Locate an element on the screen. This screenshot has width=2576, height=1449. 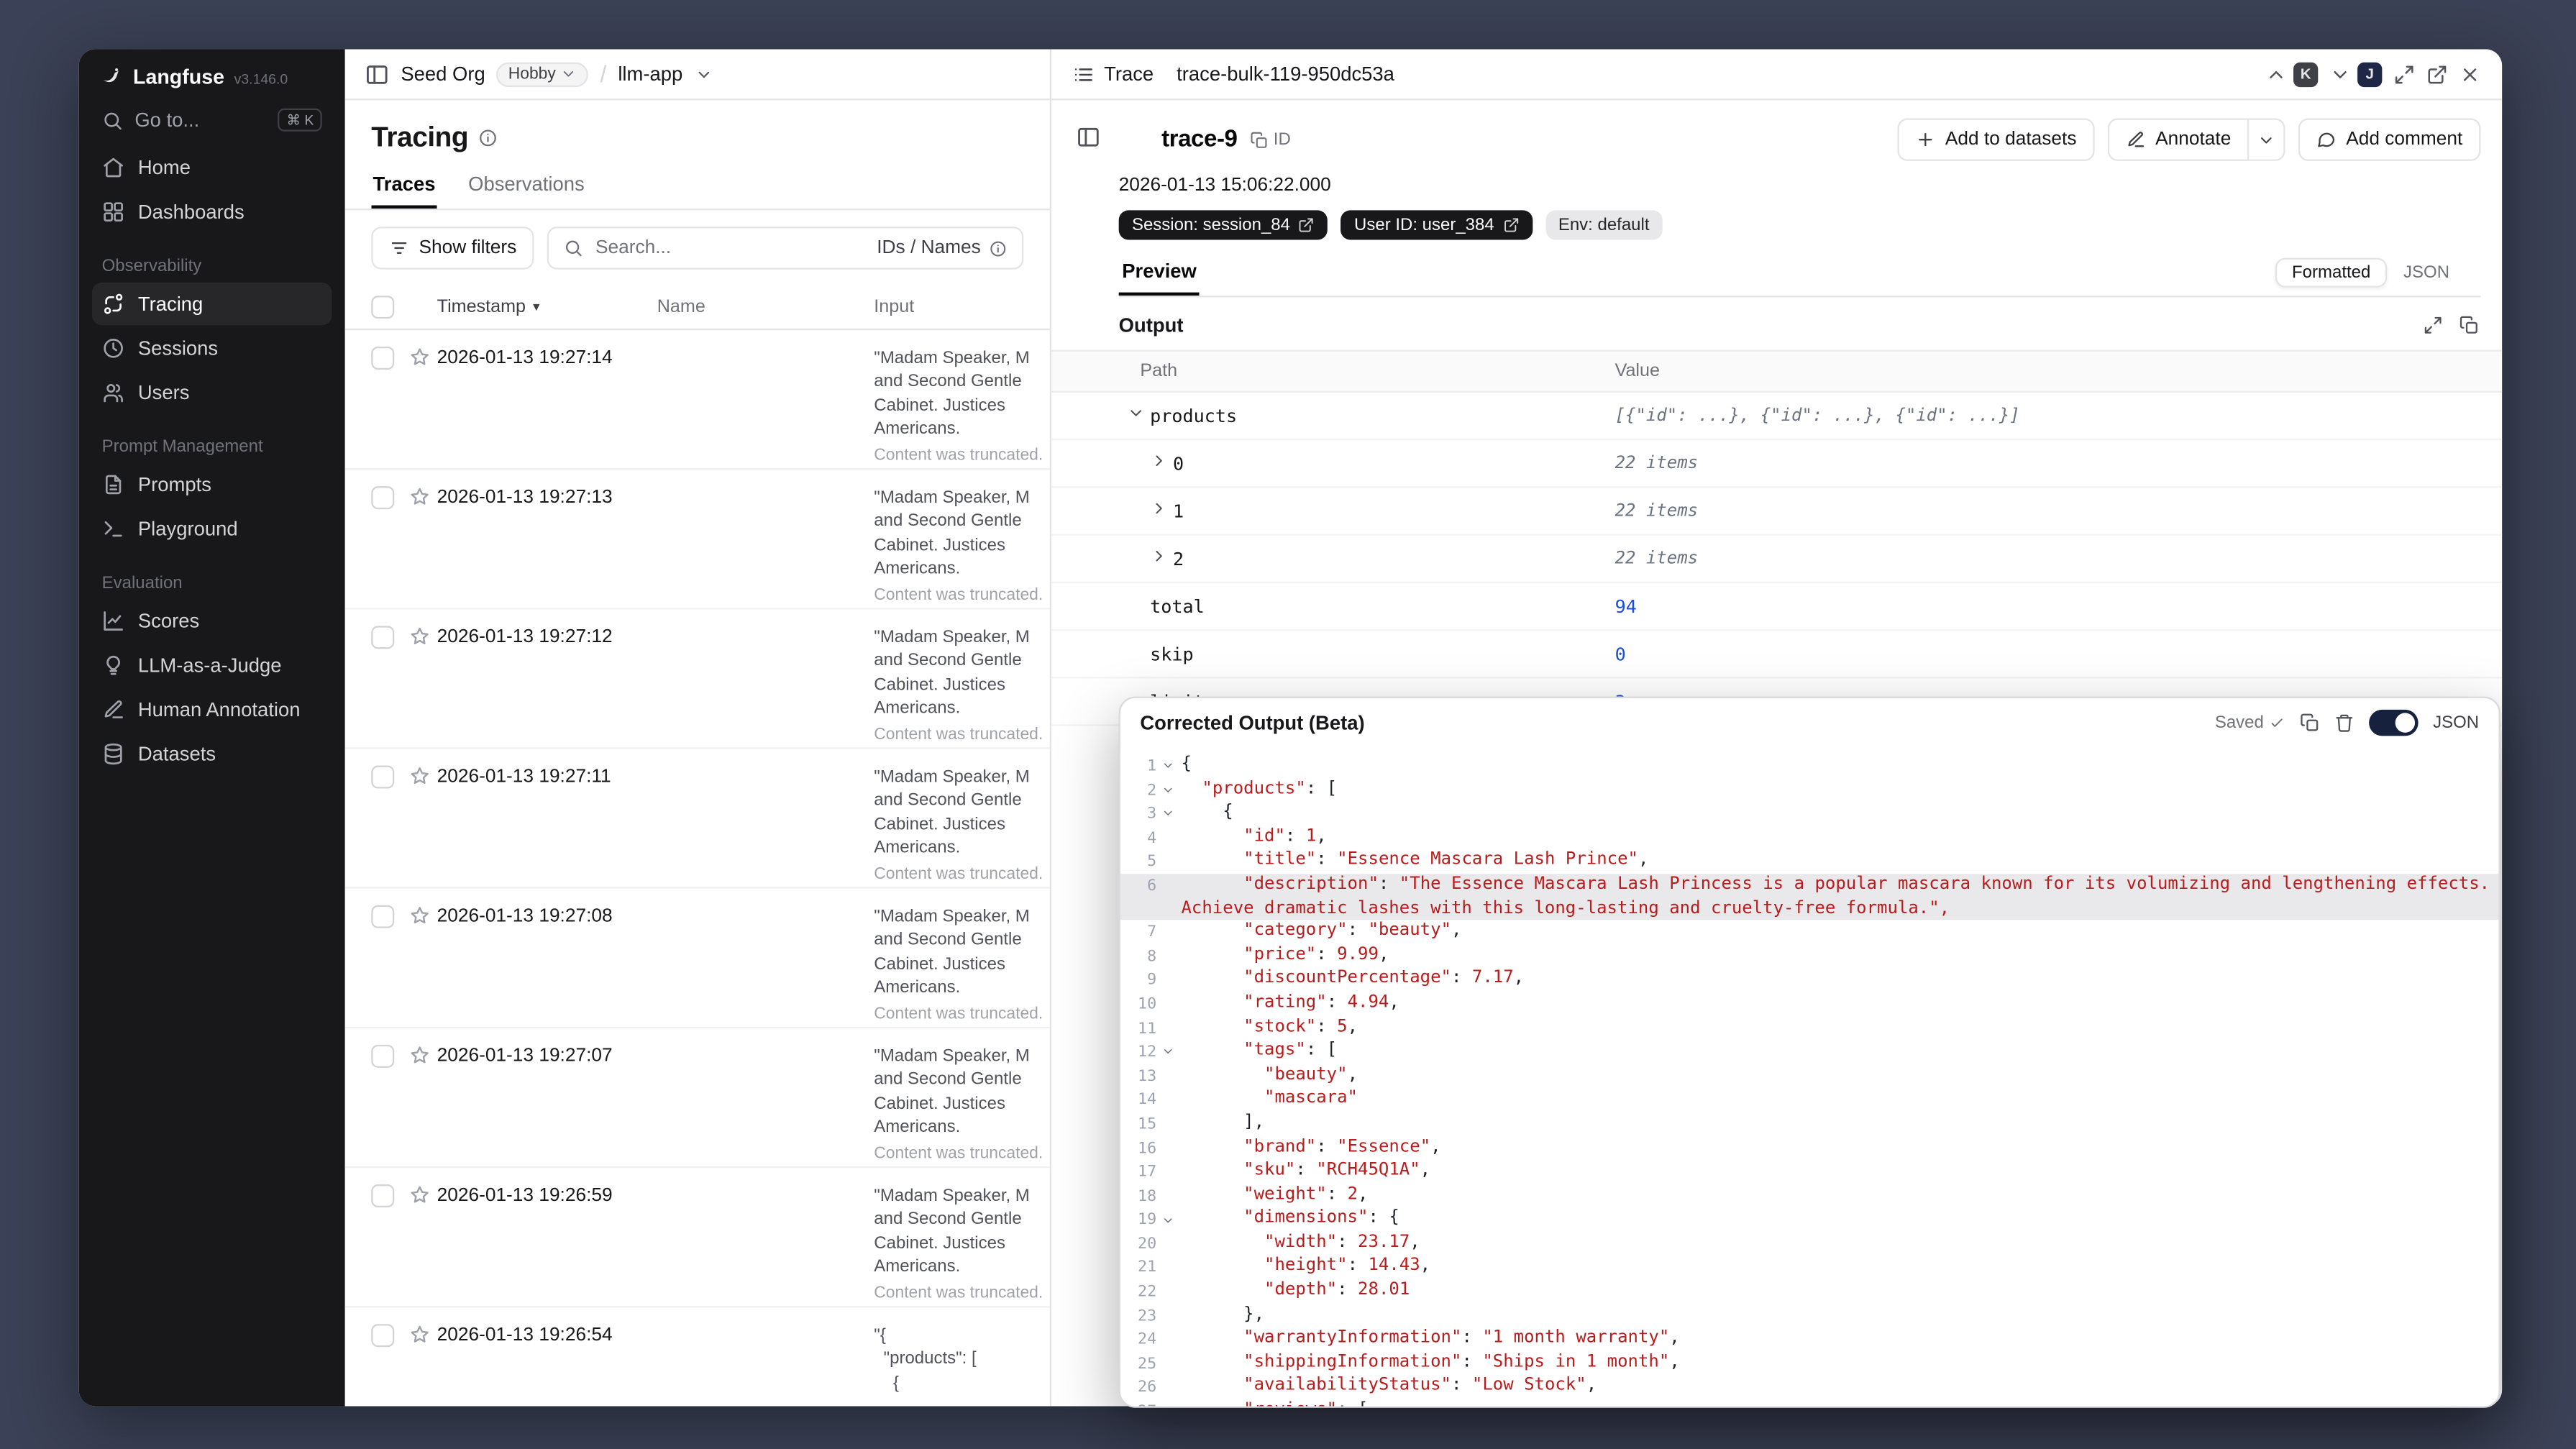
sidebar-item-users: Users is located at coordinates (212, 393).